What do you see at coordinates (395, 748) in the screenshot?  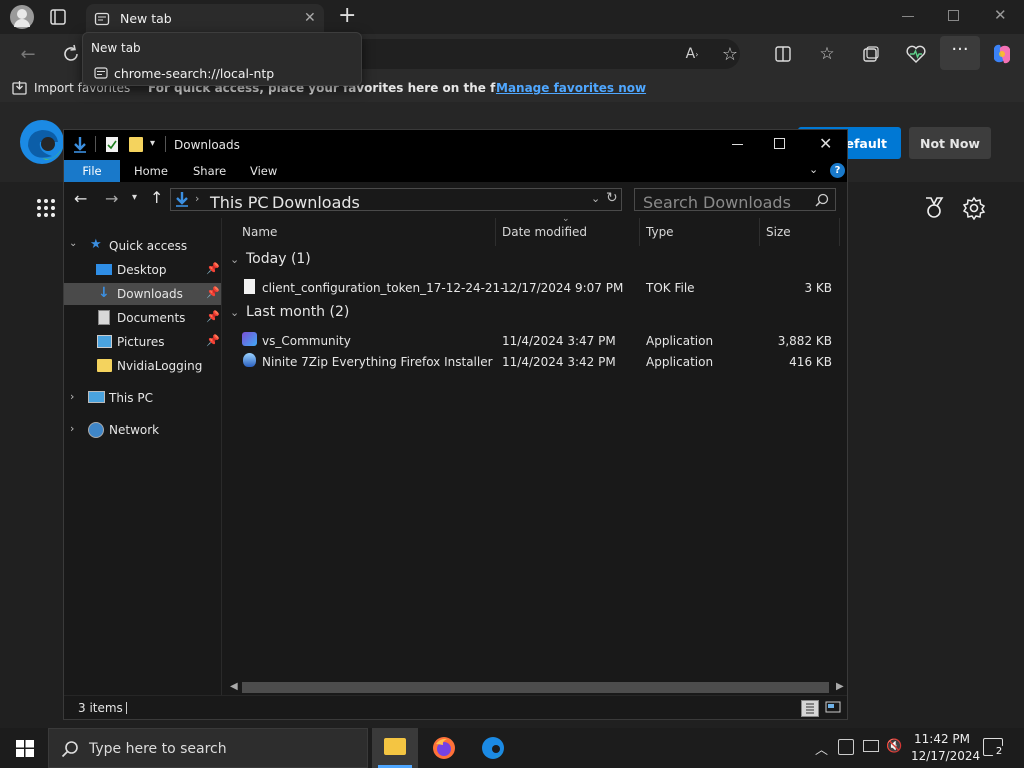 I see `taskbar-file-explorer` at bounding box center [395, 748].